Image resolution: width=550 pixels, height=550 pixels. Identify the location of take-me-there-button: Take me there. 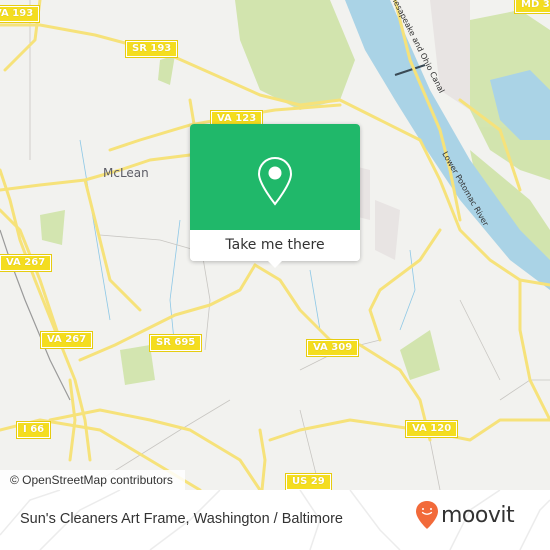
(275, 245).